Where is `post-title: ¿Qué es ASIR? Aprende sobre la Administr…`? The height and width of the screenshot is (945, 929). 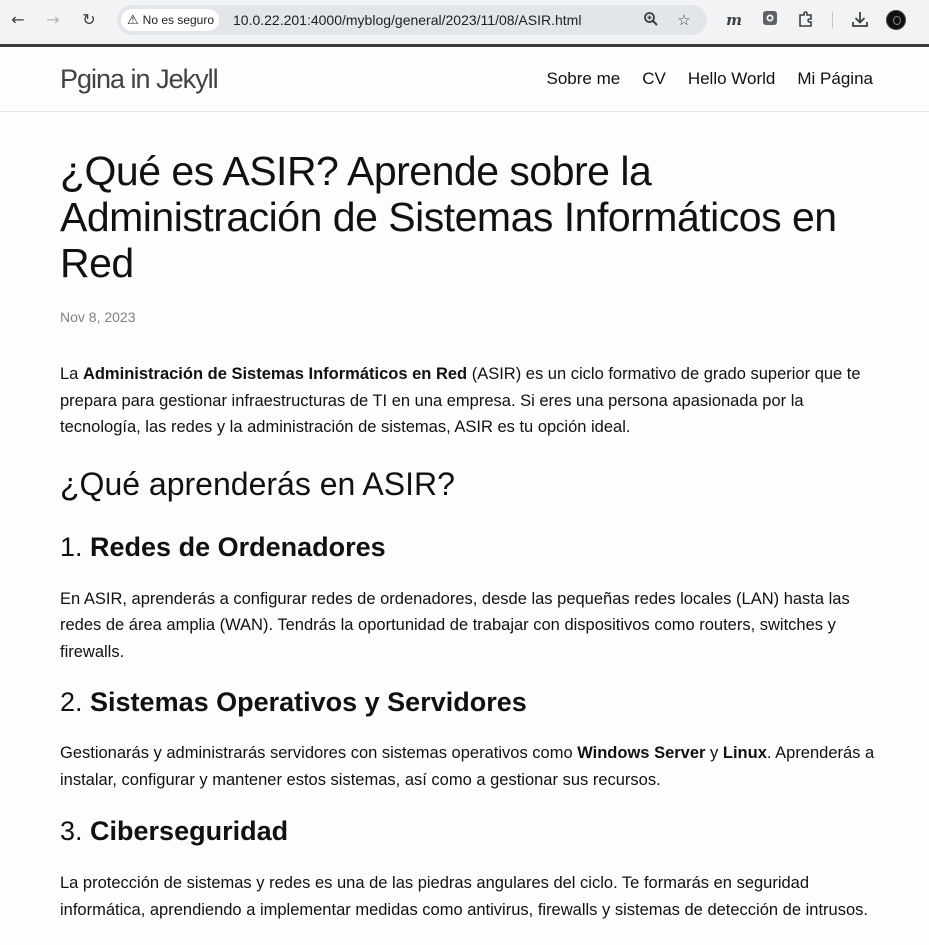 post-title: ¿Qué es ASIR? Aprende sobre la Administr… is located at coordinates (448, 217).